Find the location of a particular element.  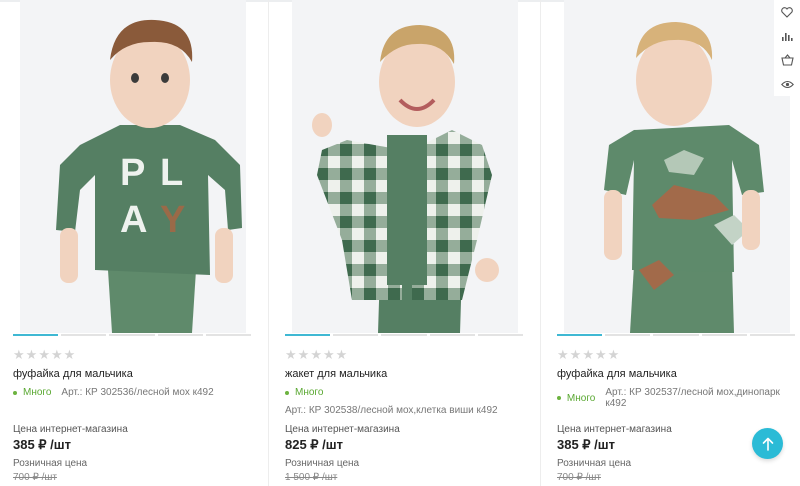

favorite-button is located at coordinates (787, 12).